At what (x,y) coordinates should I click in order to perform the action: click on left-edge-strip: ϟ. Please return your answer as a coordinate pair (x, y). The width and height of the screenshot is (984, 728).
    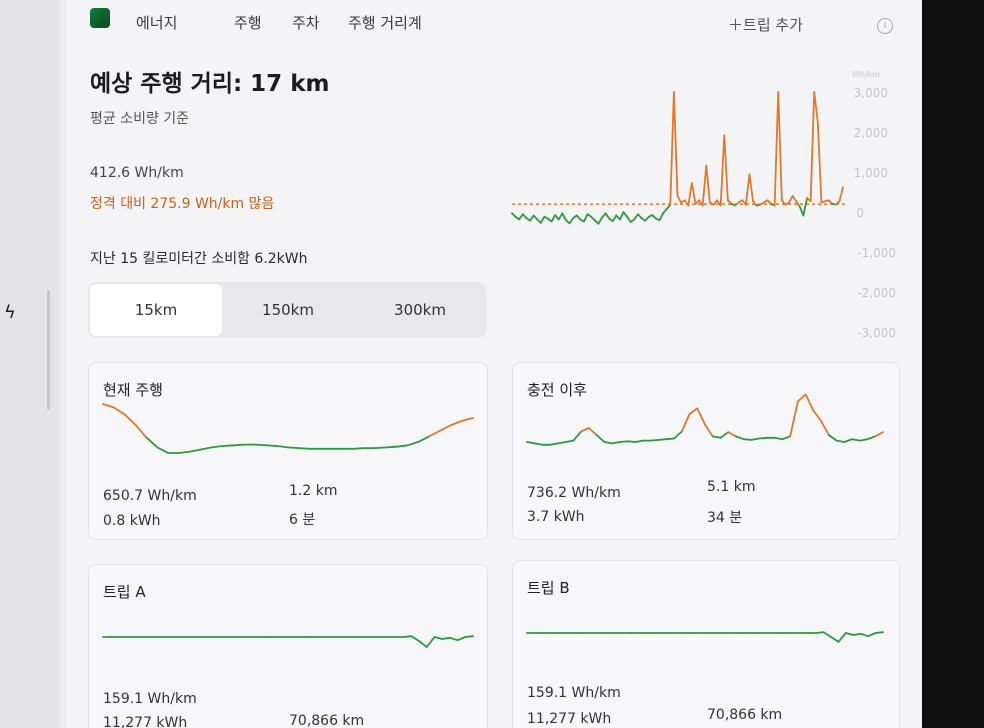
    Looking at the image, I should click on (30, 364).